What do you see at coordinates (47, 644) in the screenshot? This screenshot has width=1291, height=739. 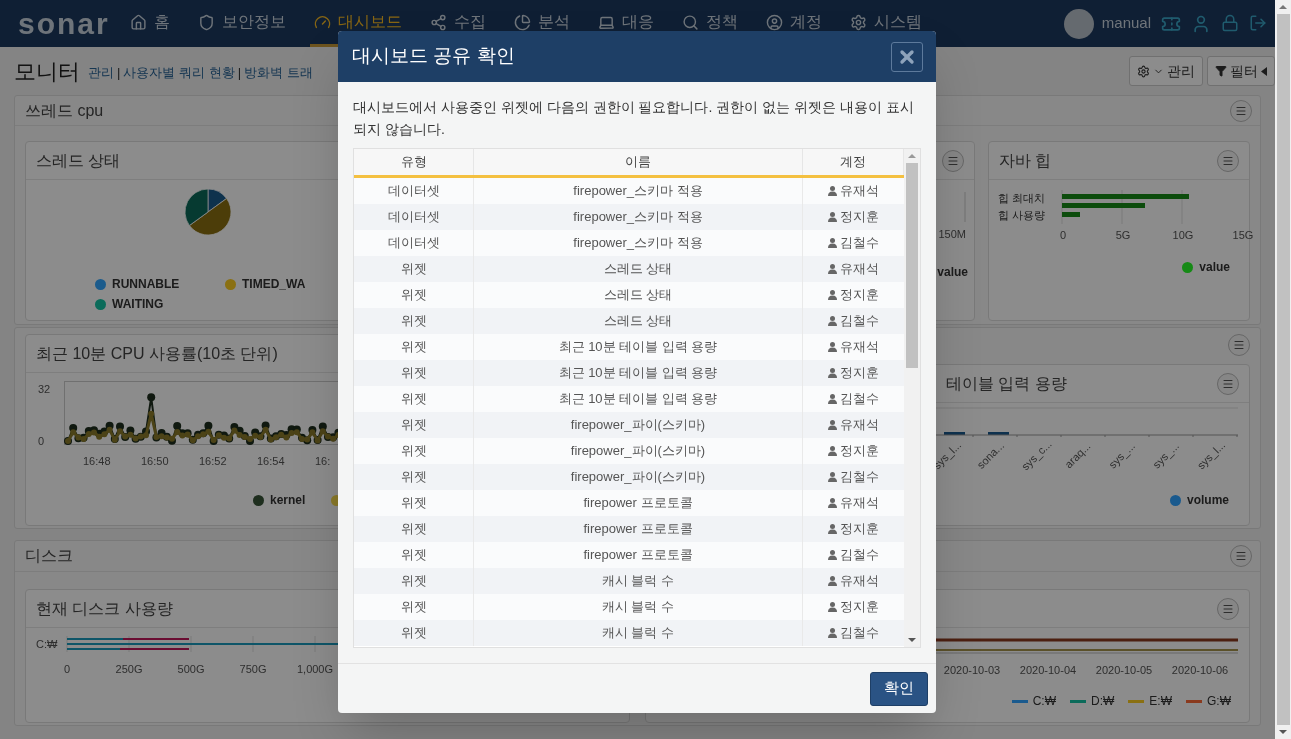 I see `axis-label: C:₩` at bounding box center [47, 644].